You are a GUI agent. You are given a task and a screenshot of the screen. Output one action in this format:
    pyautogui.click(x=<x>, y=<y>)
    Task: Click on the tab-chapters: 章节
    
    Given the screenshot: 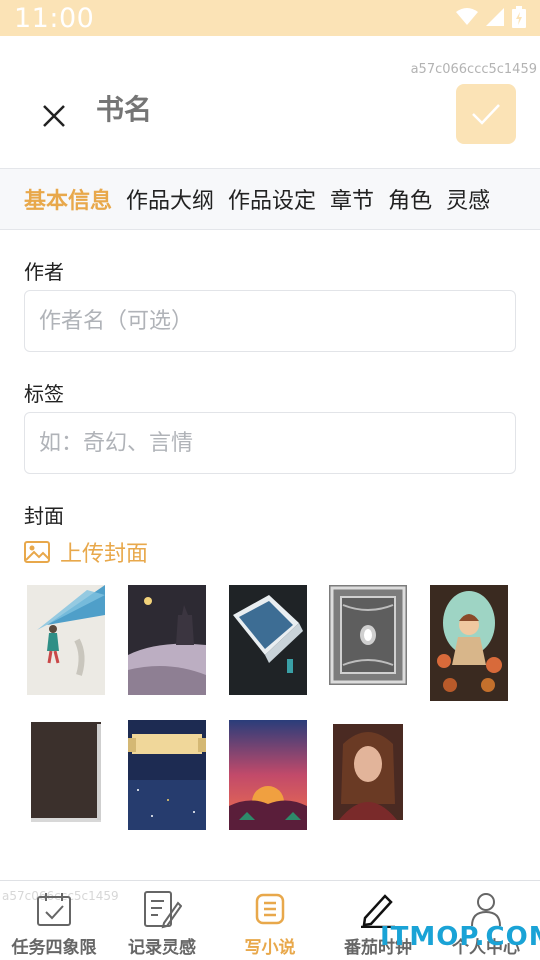 What is the action you would take?
    pyautogui.click(x=352, y=199)
    